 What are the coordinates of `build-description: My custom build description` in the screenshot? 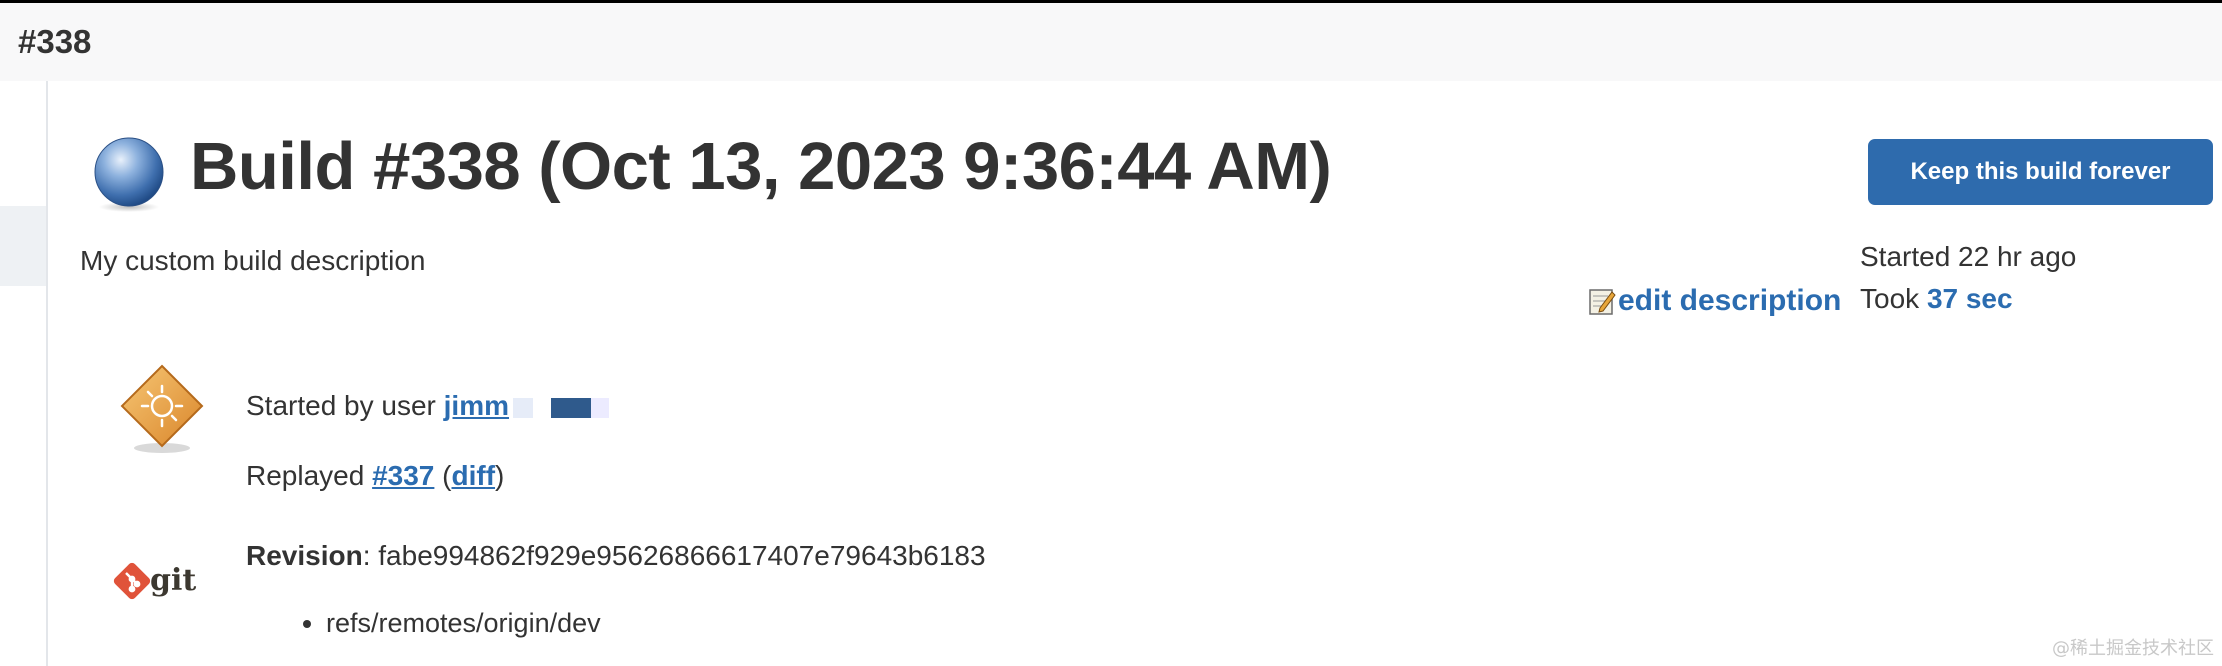 It's located at (253, 260).